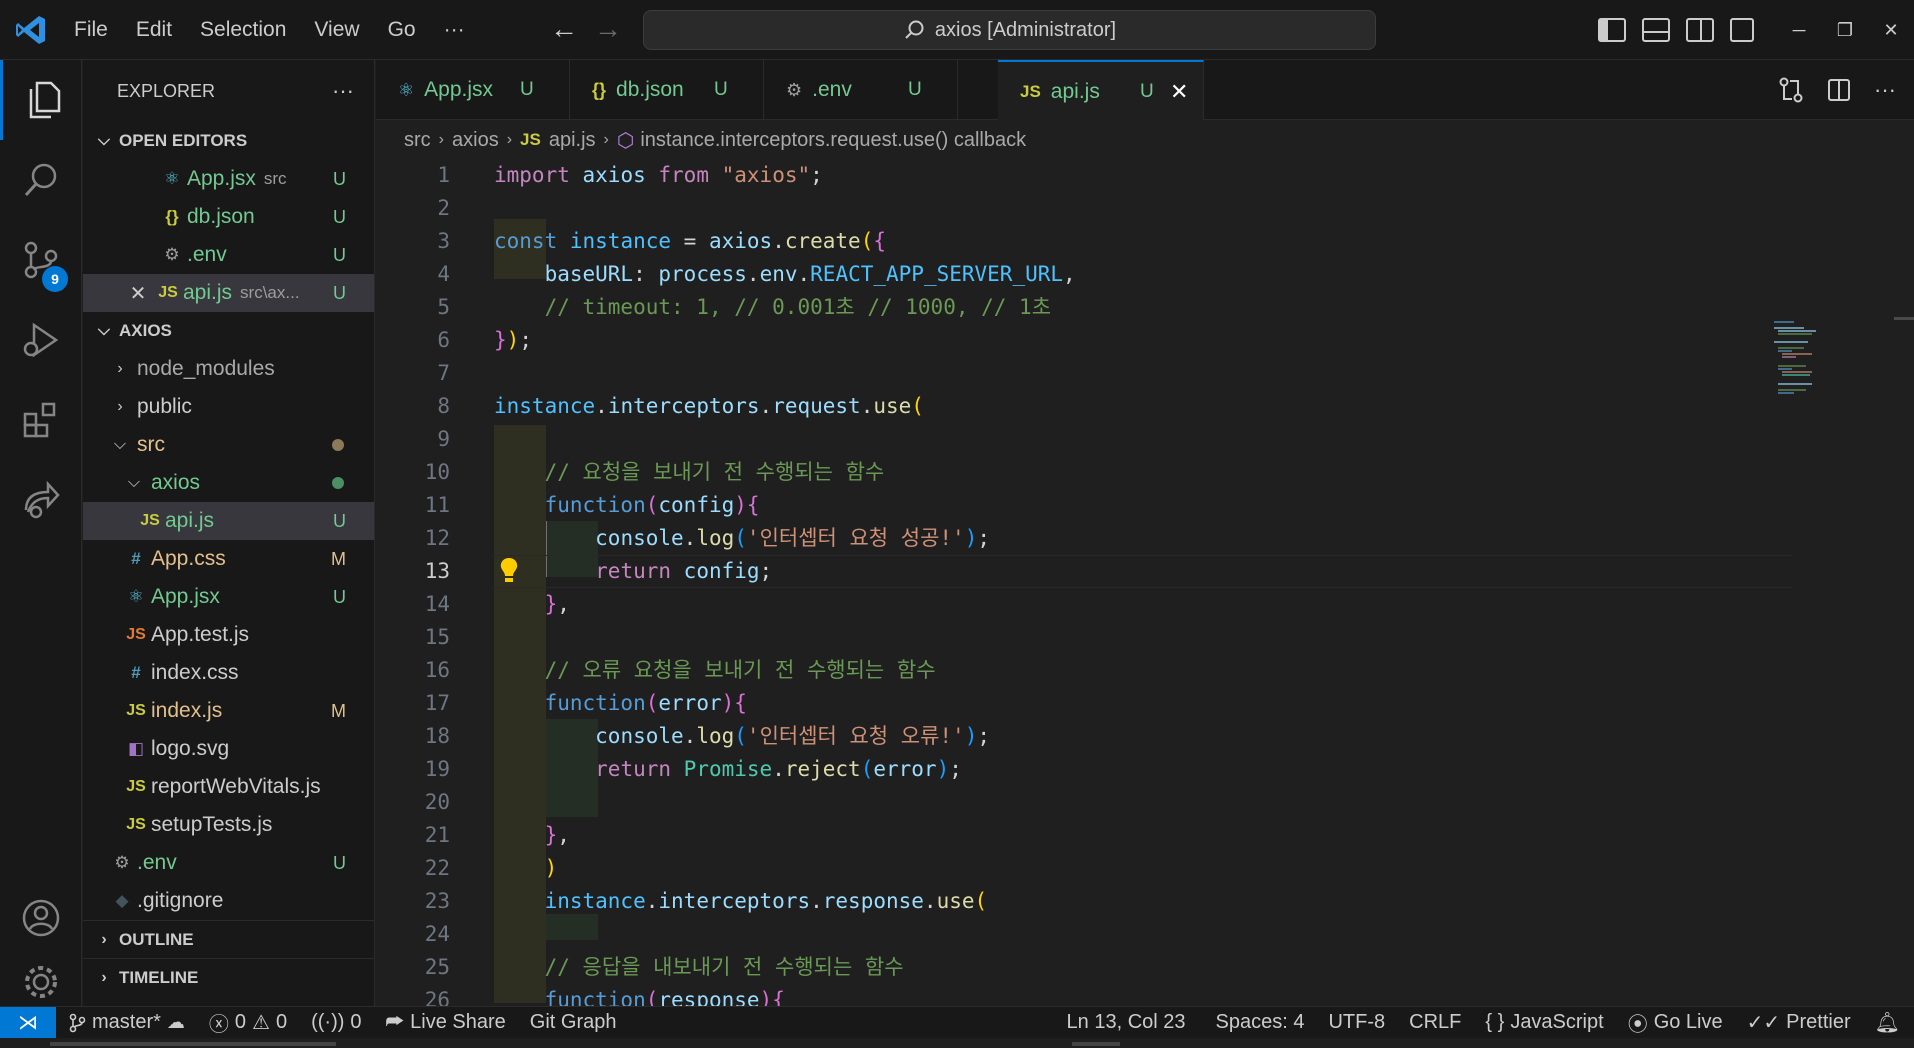  I want to click on git-graph-status: Git Graph, so click(573, 1022).